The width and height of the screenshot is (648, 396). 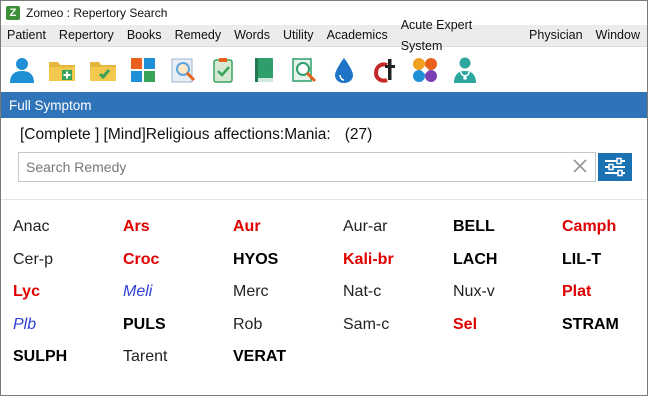 I want to click on menu-remedy: Remedy, so click(x=199, y=35).